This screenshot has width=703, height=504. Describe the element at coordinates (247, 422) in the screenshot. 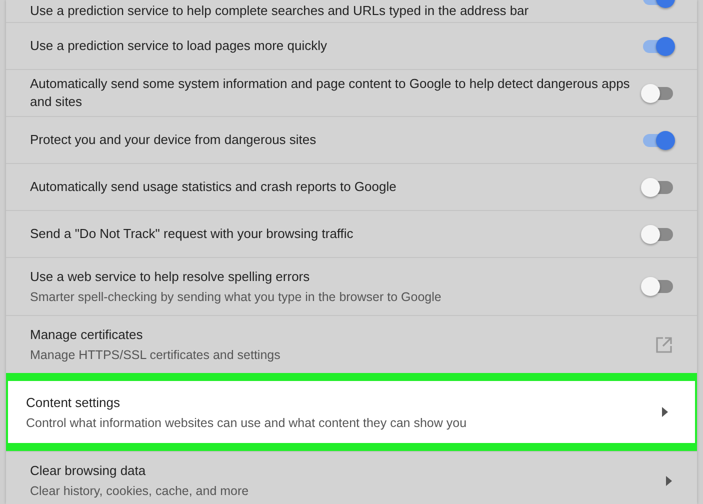

I see `setting-description: Control what information websites can use and what content they can show you` at that location.